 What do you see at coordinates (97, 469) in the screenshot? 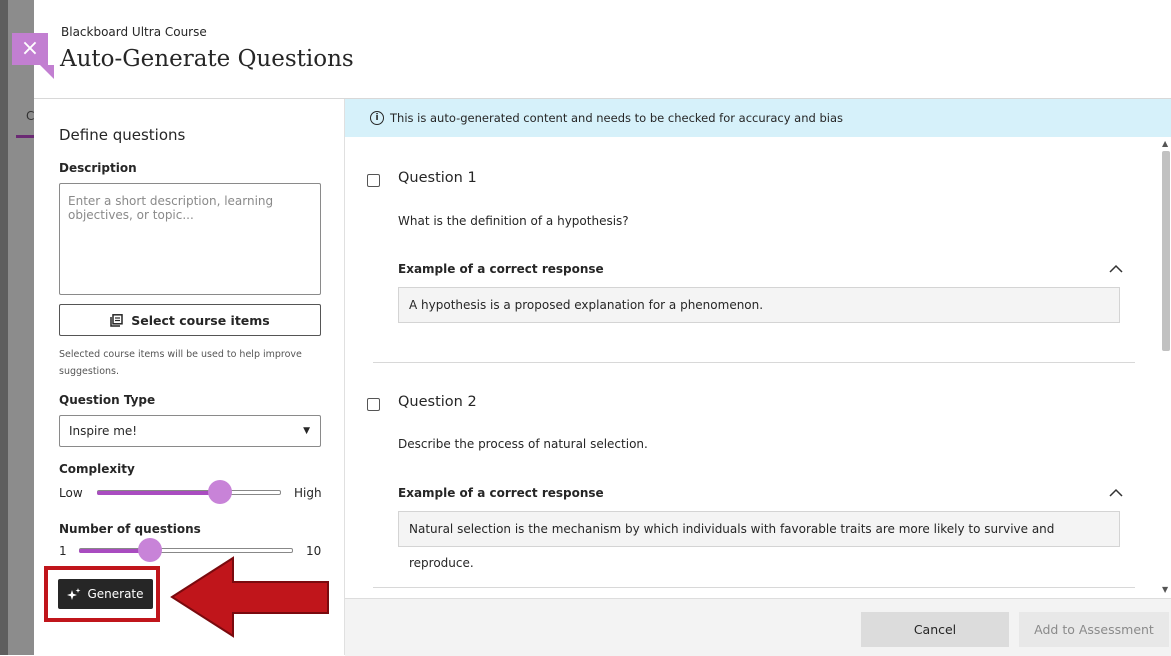
I see `complexity-label: Complexity` at bounding box center [97, 469].